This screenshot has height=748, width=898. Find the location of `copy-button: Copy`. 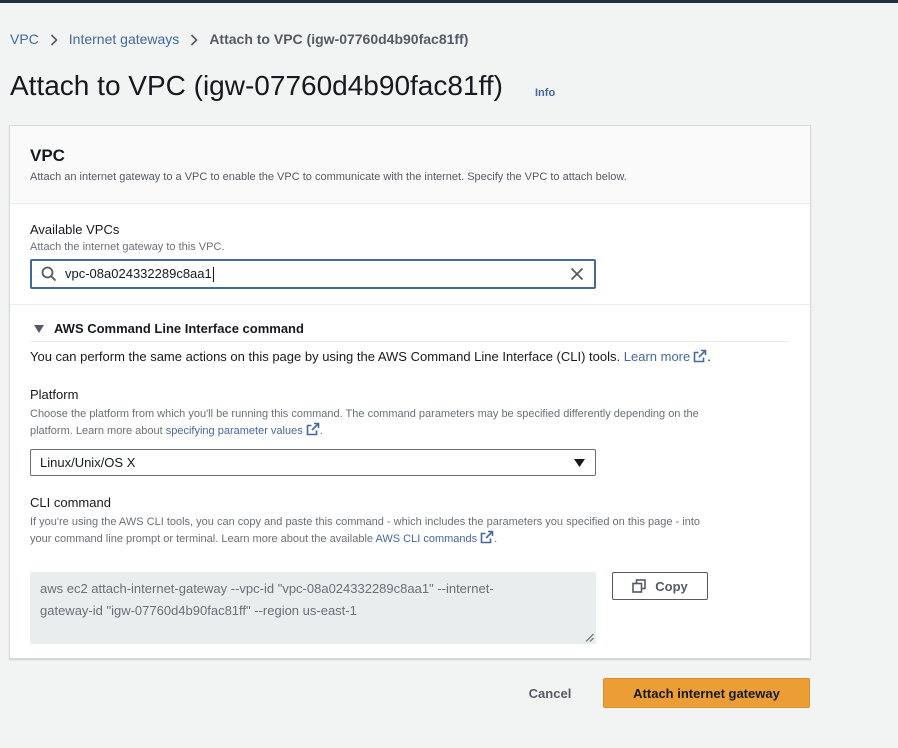

copy-button: Copy is located at coordinates (660, 586).